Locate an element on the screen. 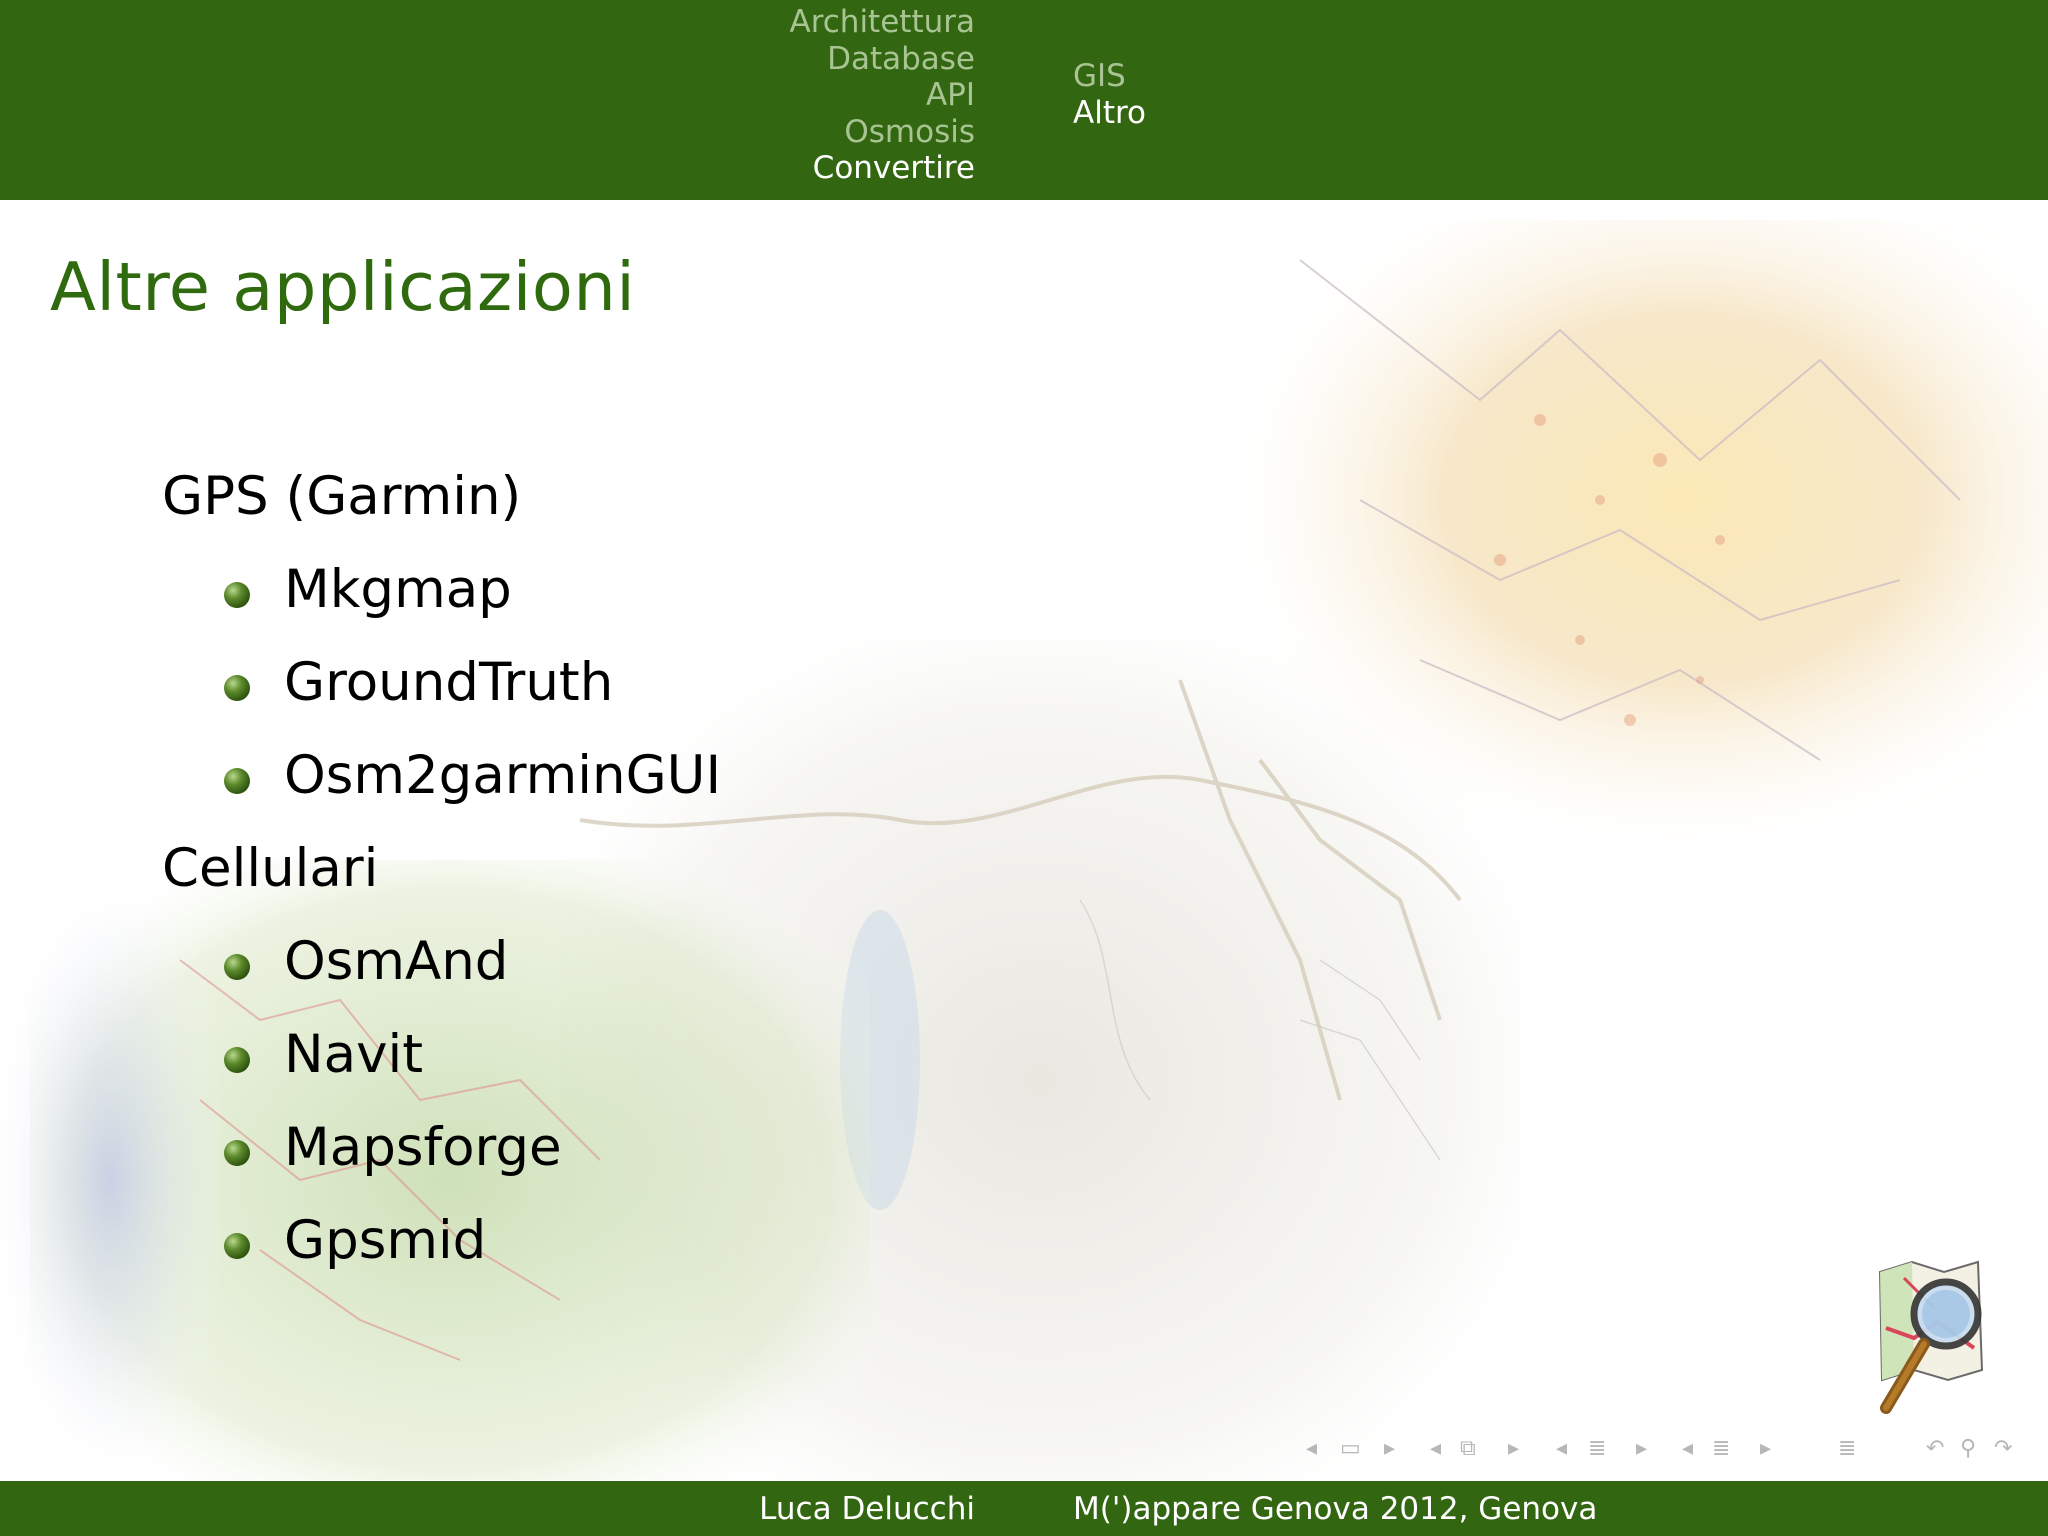 Image resolution: width=2048 pixels, height=1536 pixels. nav-section-api: API is located at coordinates (882, 95).